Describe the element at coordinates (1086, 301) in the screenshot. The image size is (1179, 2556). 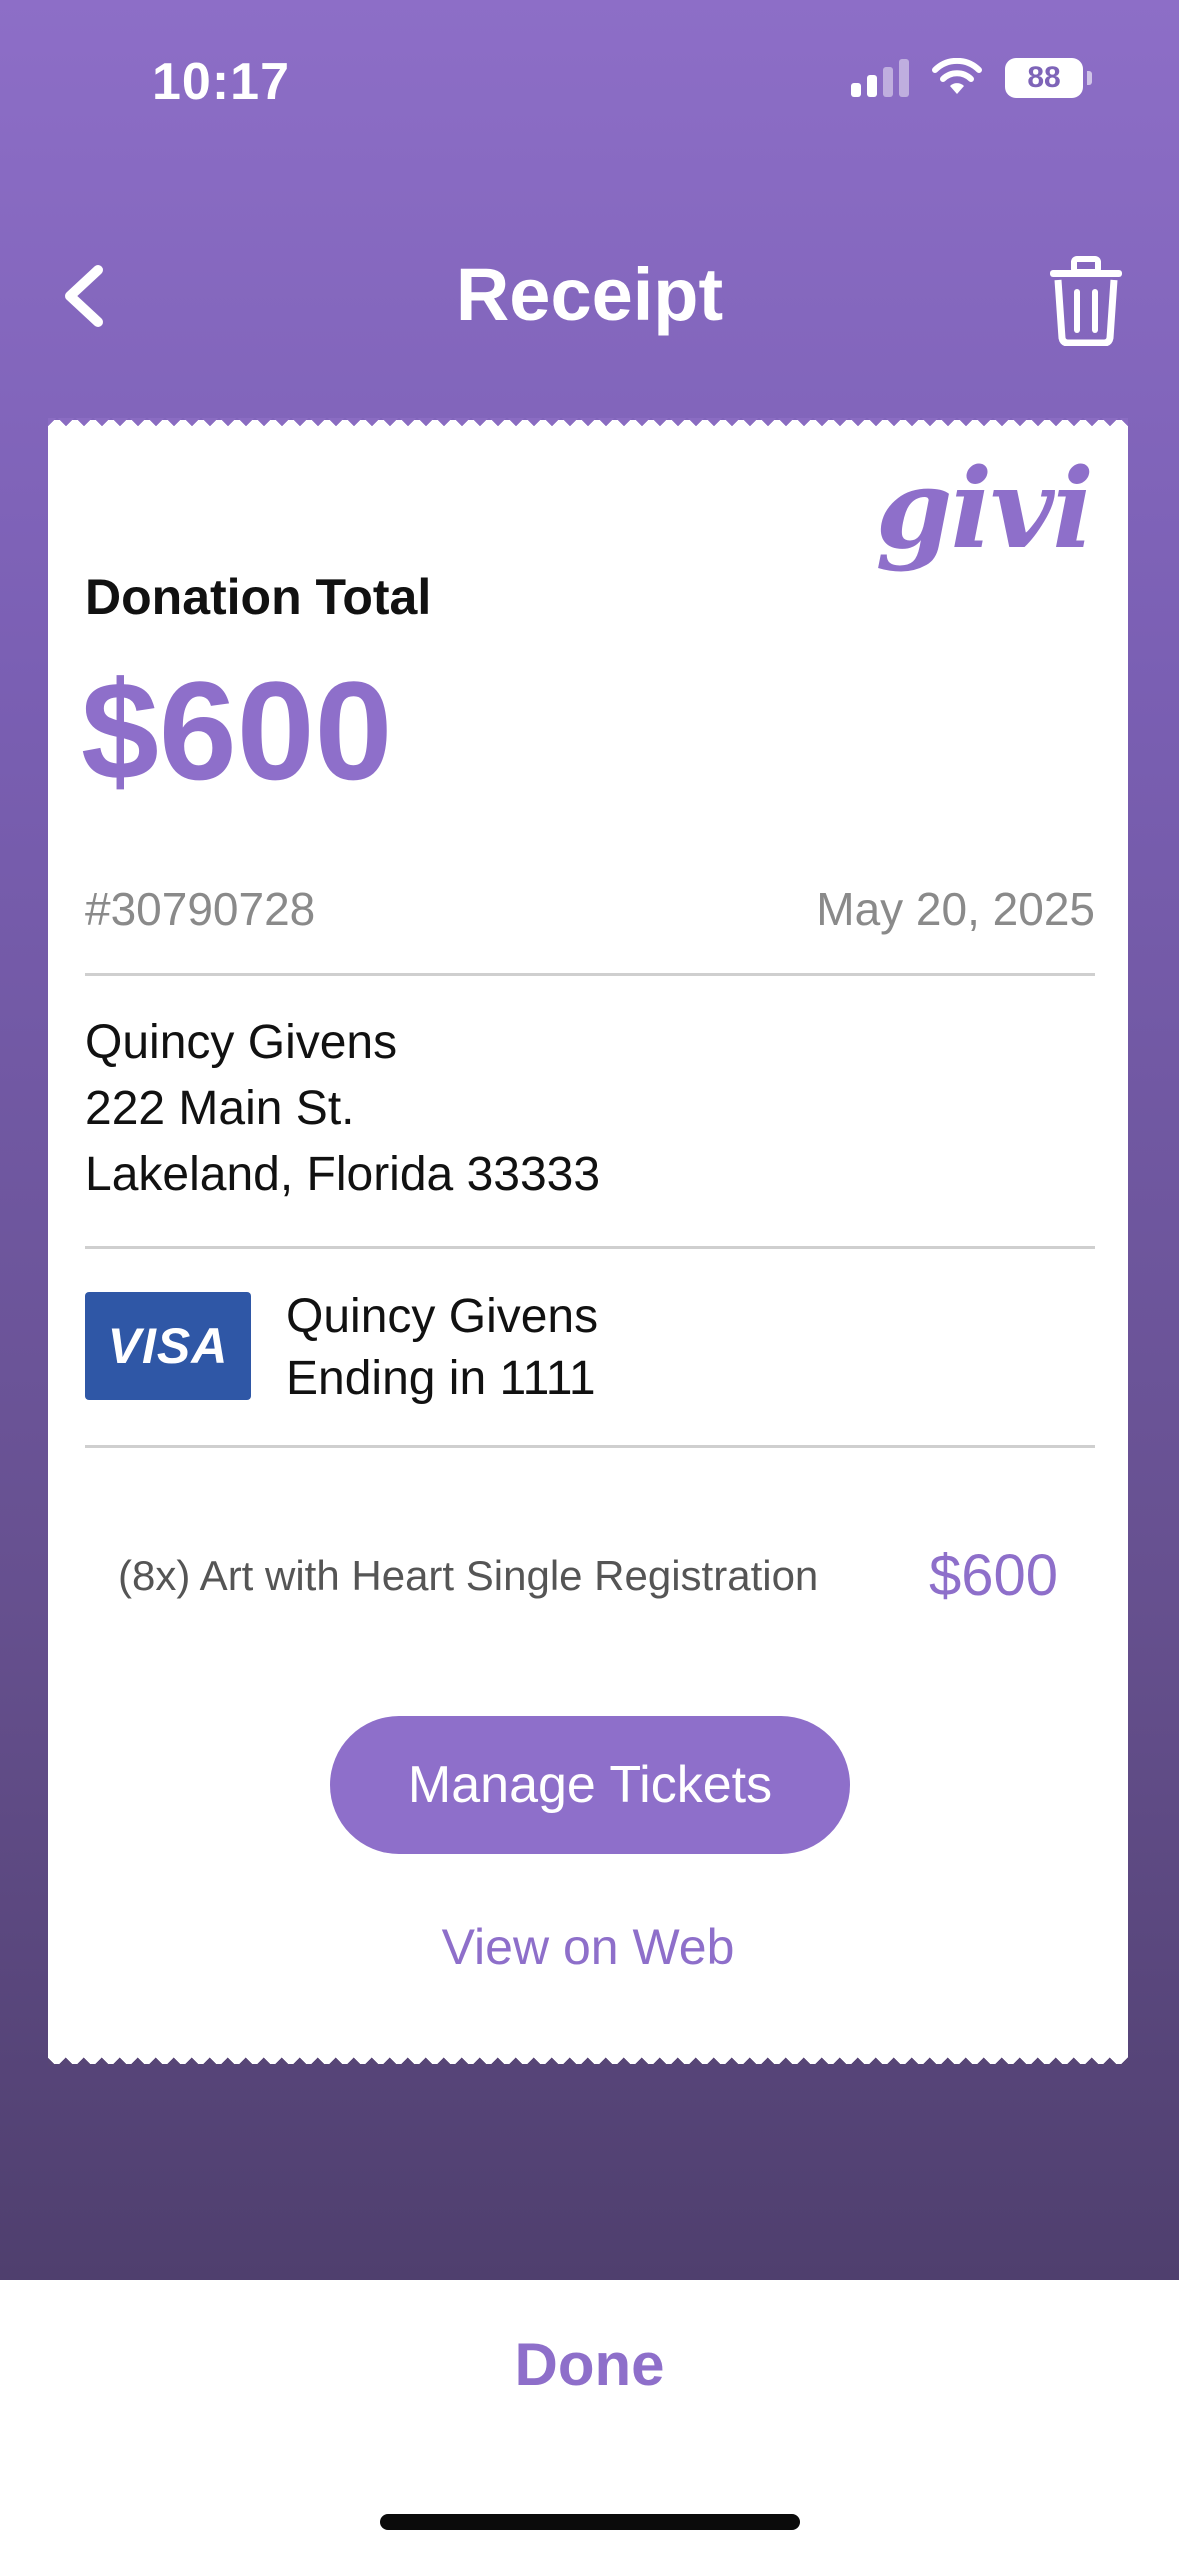
I see `trash-icon` at that location.